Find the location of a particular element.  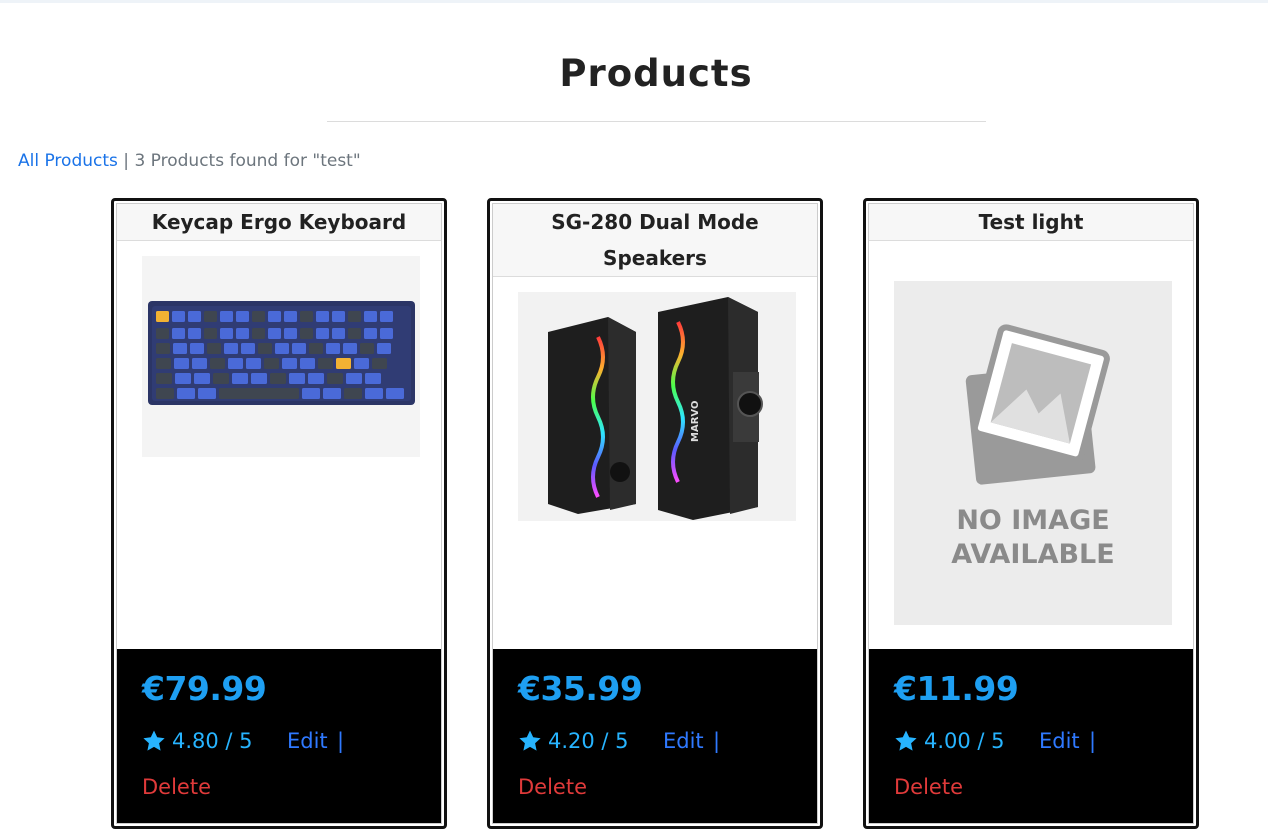

product-image-speakers: MARVO is located at coordinates (657, 406).